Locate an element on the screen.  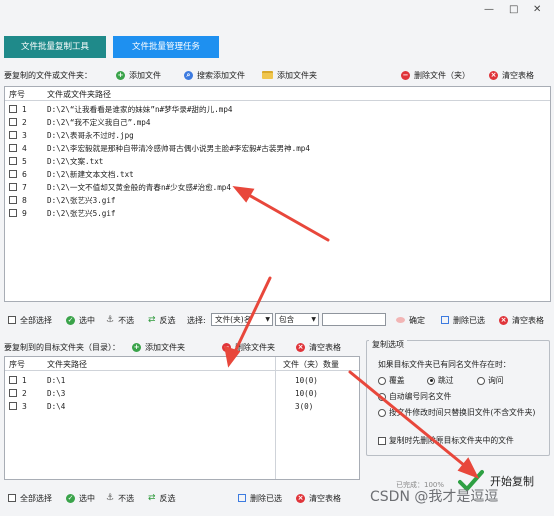
arrow-to-start-button is located at coordinates (410, 421).